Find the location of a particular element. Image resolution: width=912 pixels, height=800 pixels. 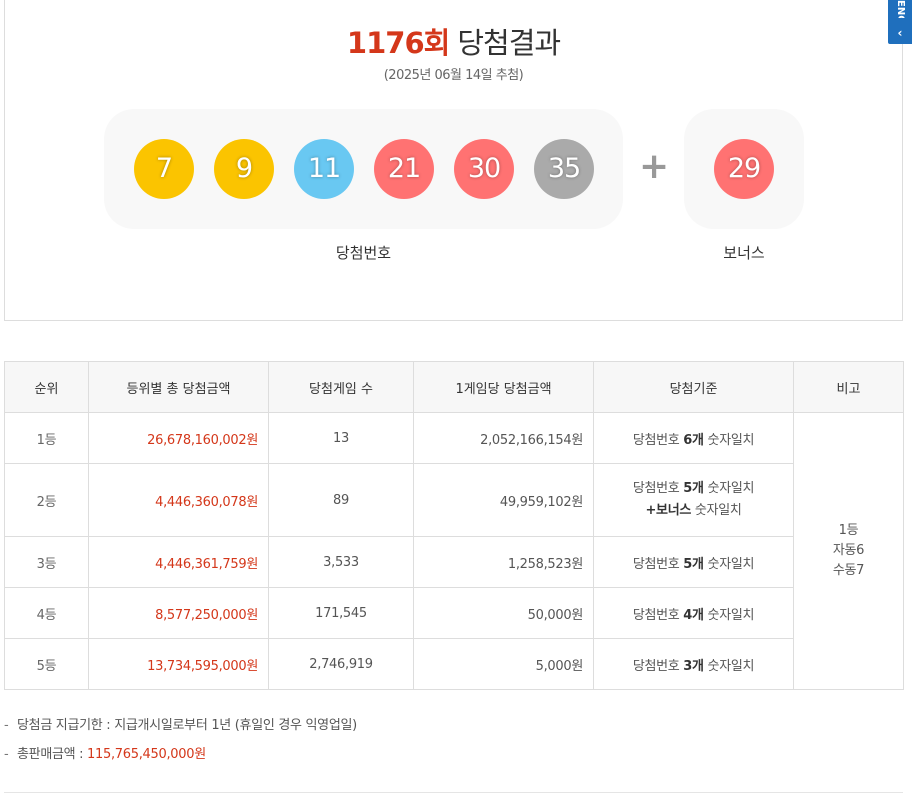

prize-per-game-cell: 50,000원 is located at coordinates (503, 613).